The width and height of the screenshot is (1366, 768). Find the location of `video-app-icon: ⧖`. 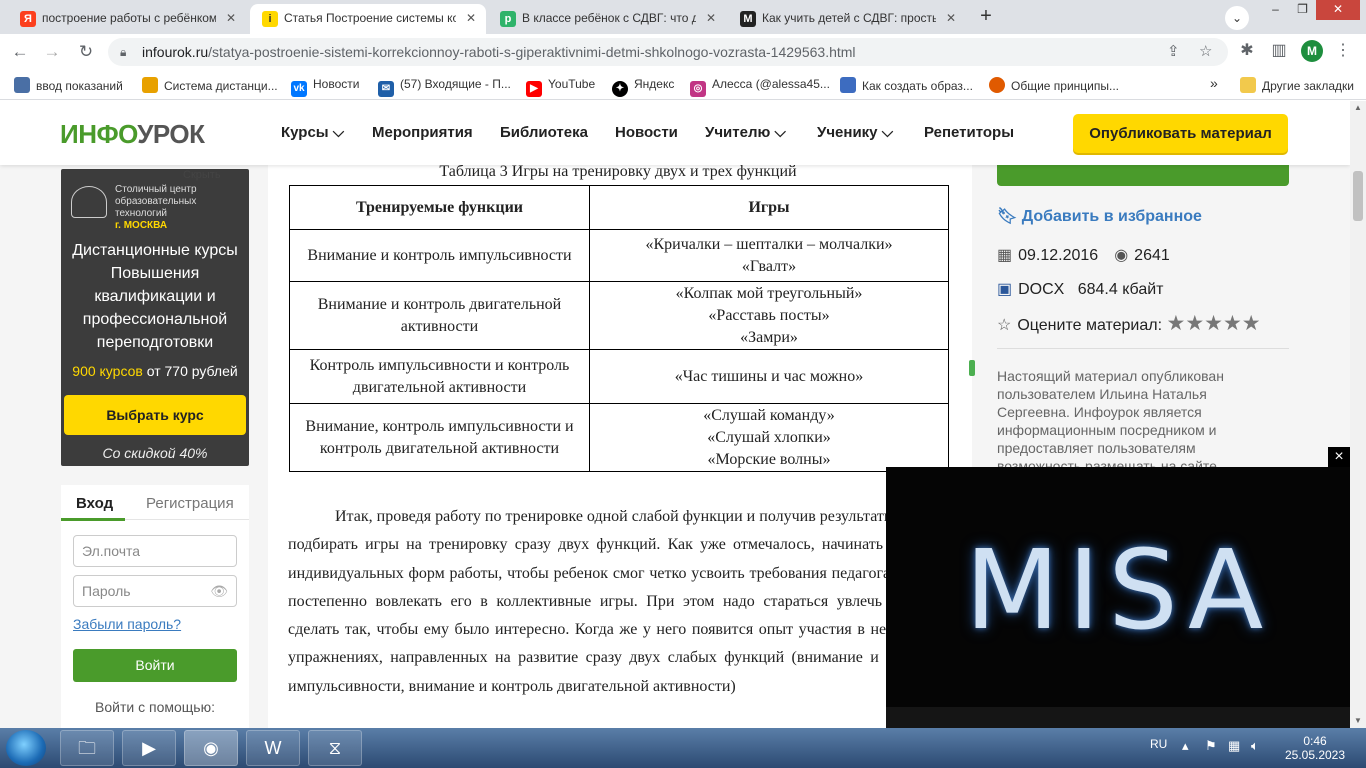

video-app-icon: ⧖ is located at coordinates (335, 748).